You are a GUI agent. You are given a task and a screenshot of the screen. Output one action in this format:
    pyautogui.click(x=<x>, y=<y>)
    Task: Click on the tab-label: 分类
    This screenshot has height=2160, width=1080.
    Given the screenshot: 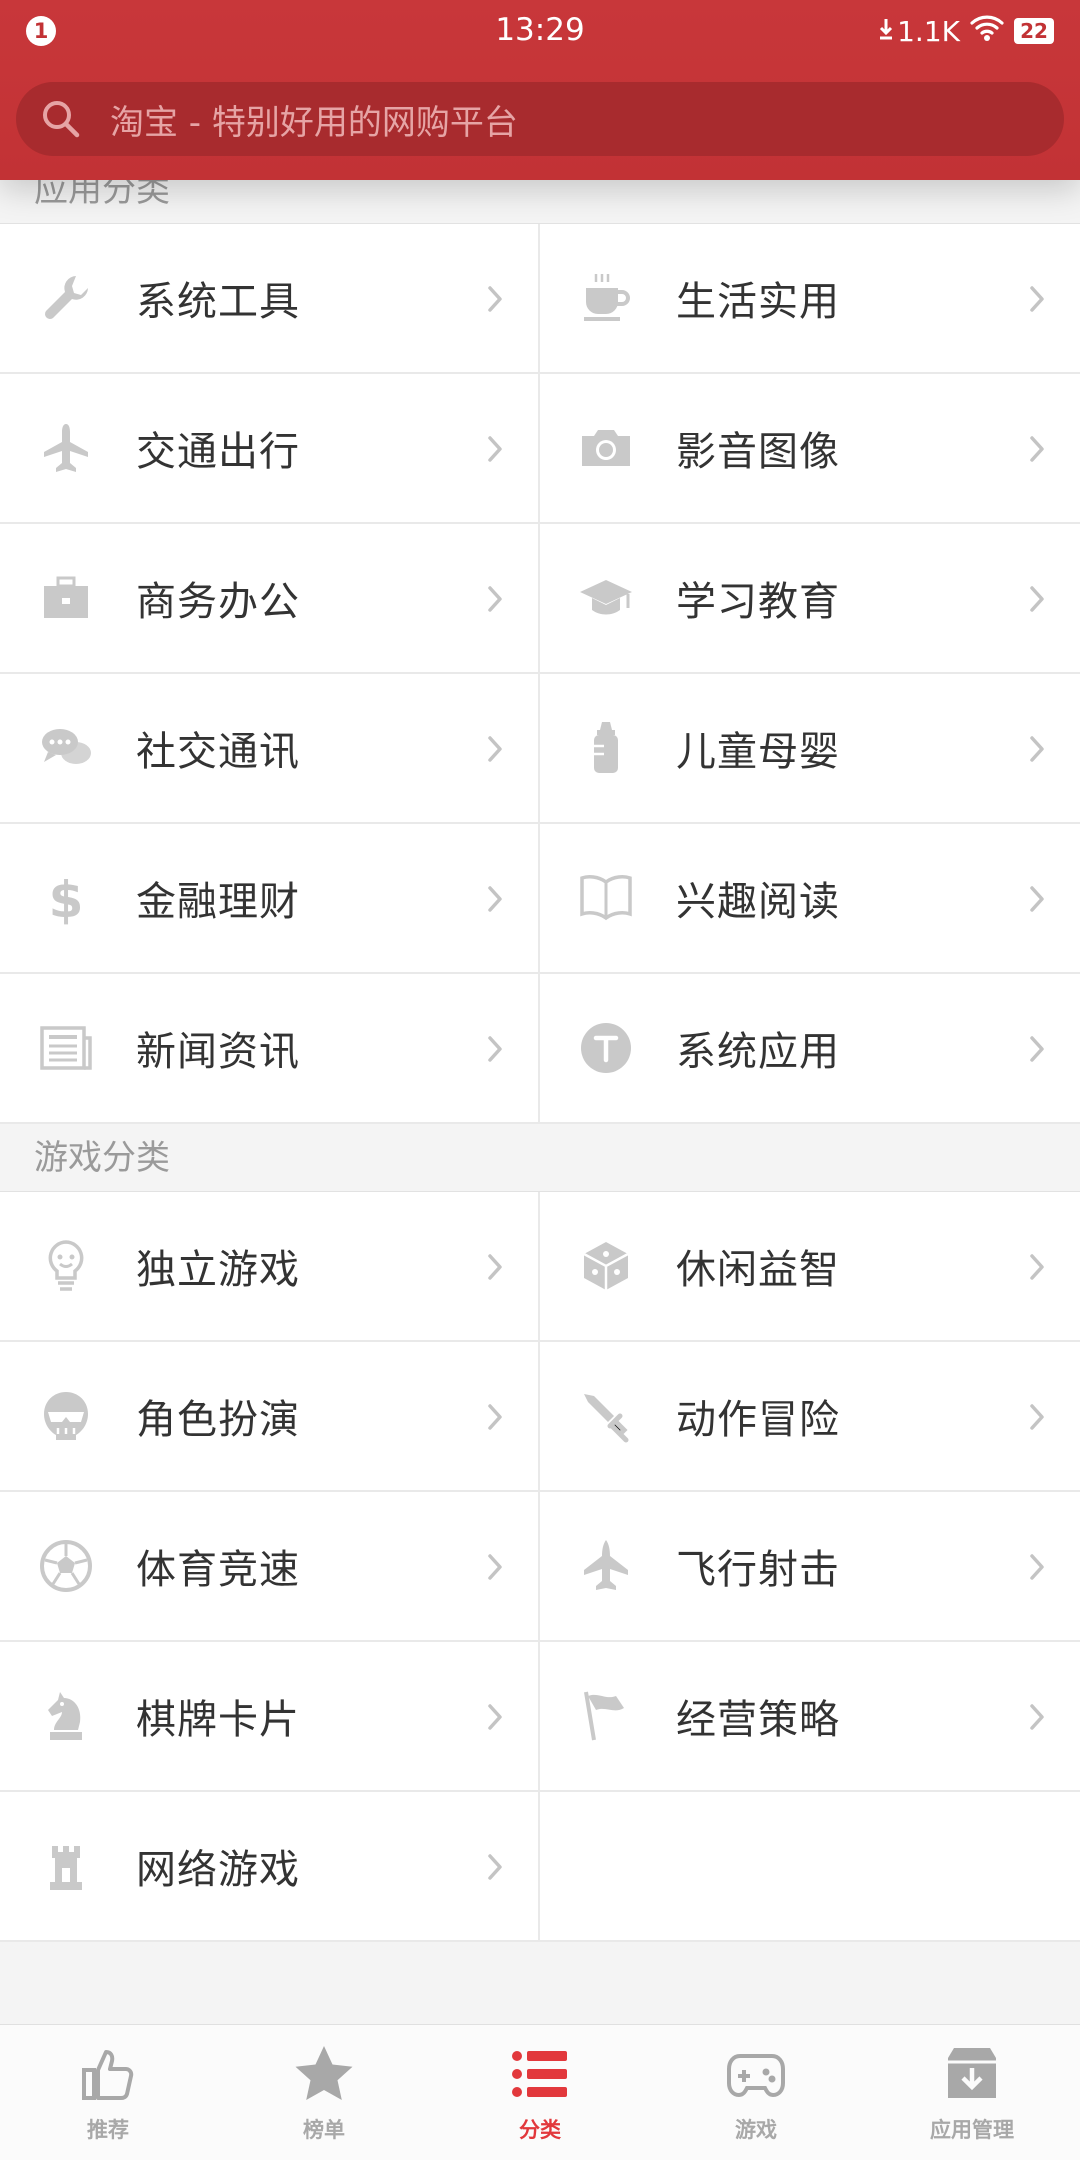 What is the action you would take?
    pyautogui.click(x=540, y=2130)
    